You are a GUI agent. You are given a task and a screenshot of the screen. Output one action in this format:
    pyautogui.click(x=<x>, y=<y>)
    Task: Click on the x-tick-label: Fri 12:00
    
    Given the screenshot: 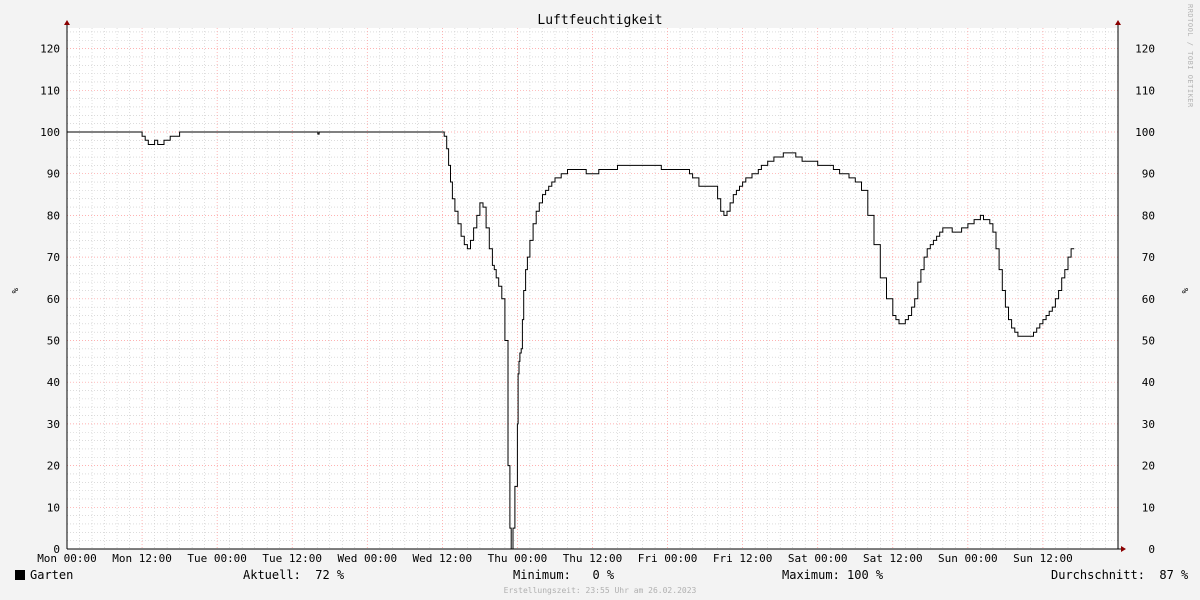 What is the action you would take?
    pyautogui.click(x=743, y=558)
    